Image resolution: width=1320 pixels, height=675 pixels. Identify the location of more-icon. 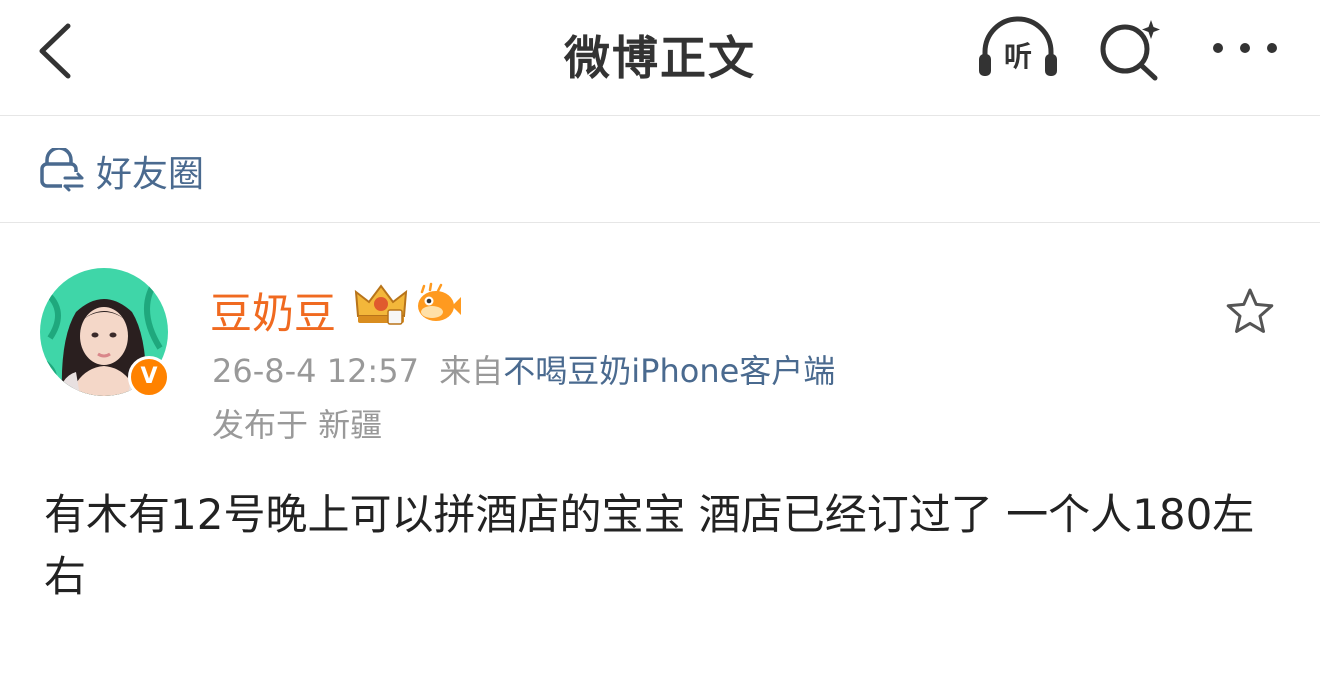
(1245, 48).